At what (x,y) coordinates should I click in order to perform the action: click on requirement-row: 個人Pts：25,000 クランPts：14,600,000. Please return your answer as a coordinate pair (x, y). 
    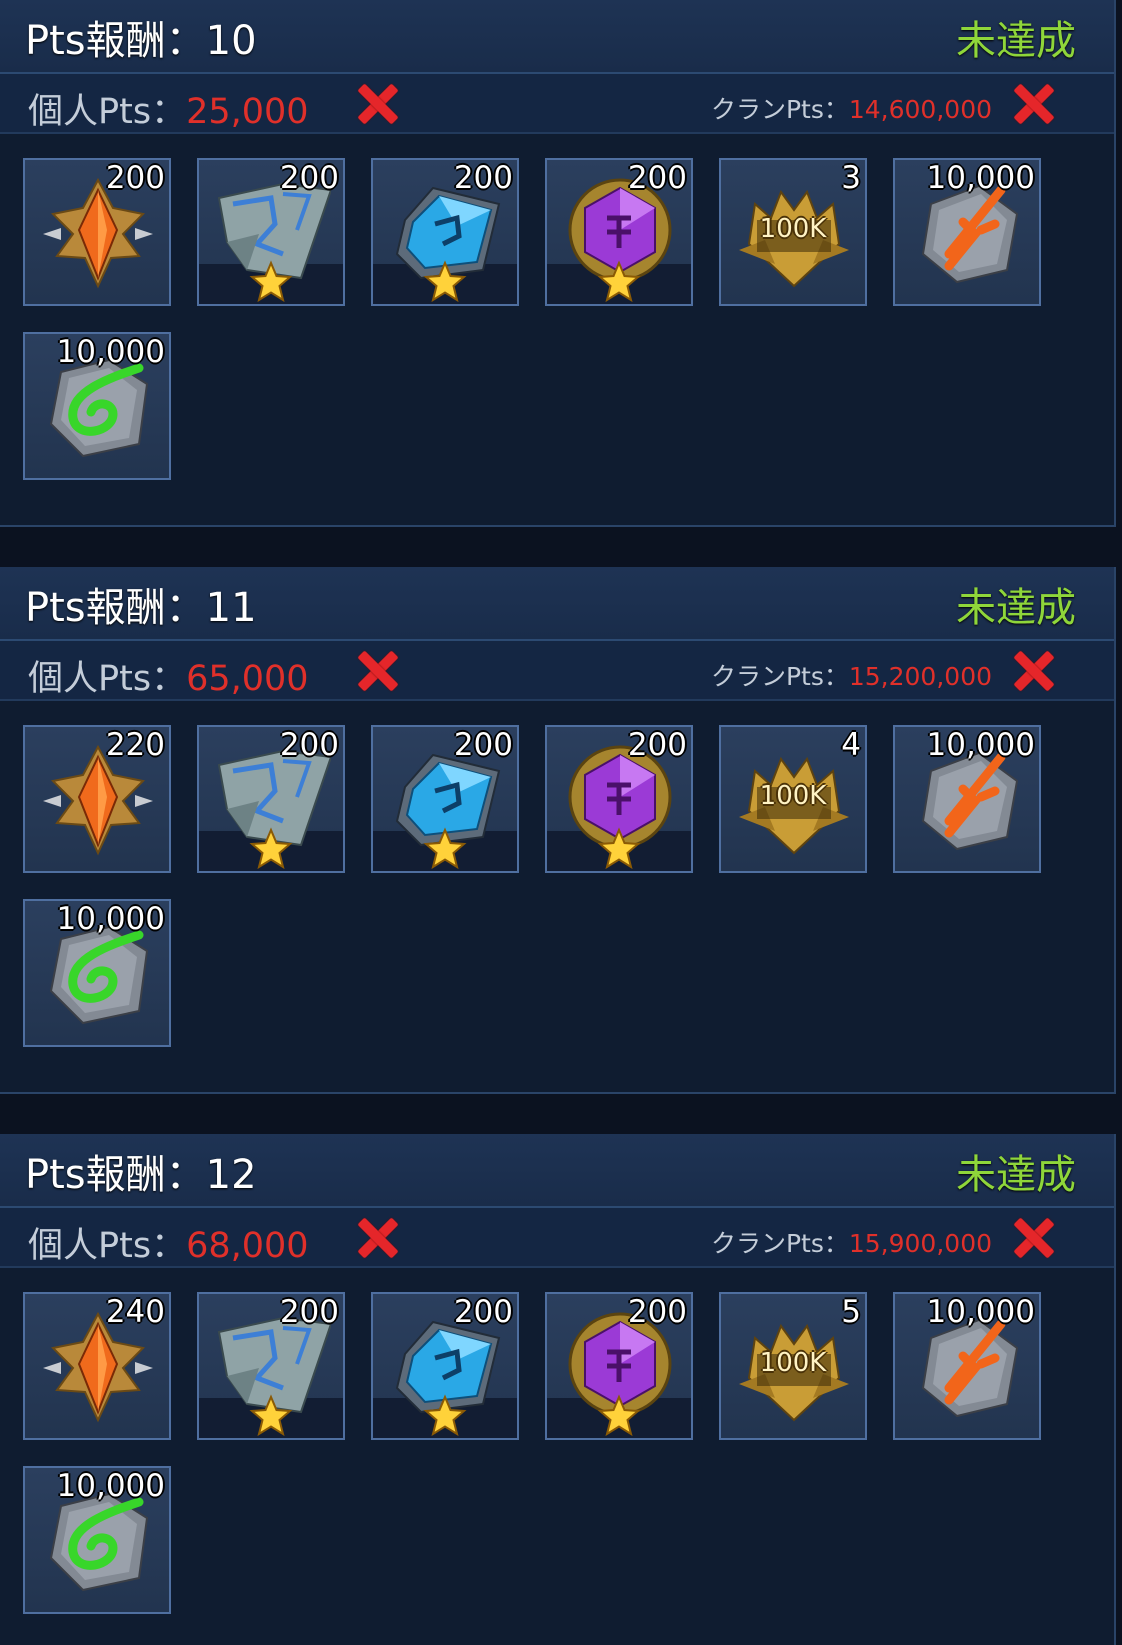
    Looking at the image, I should click on (557, 104).